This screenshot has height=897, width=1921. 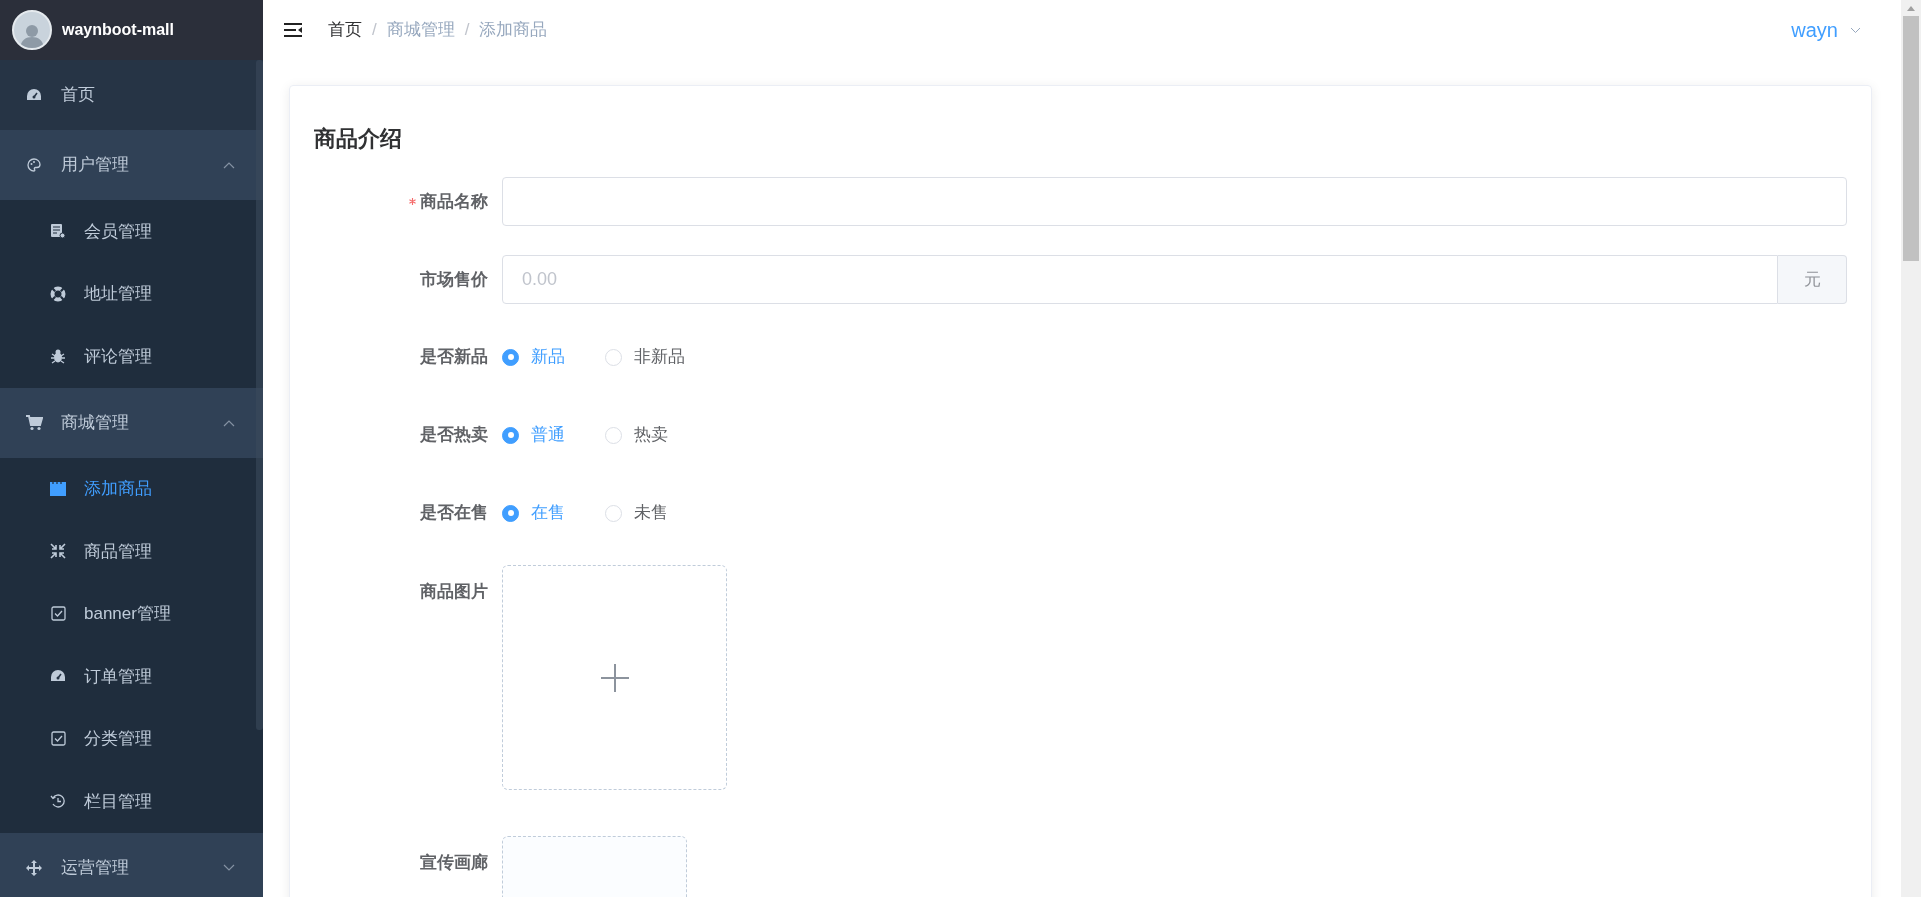 What do you see at coordinates (58, 488) in the screenshot?
I see `folder-icon` at bounding box center [58, 488].